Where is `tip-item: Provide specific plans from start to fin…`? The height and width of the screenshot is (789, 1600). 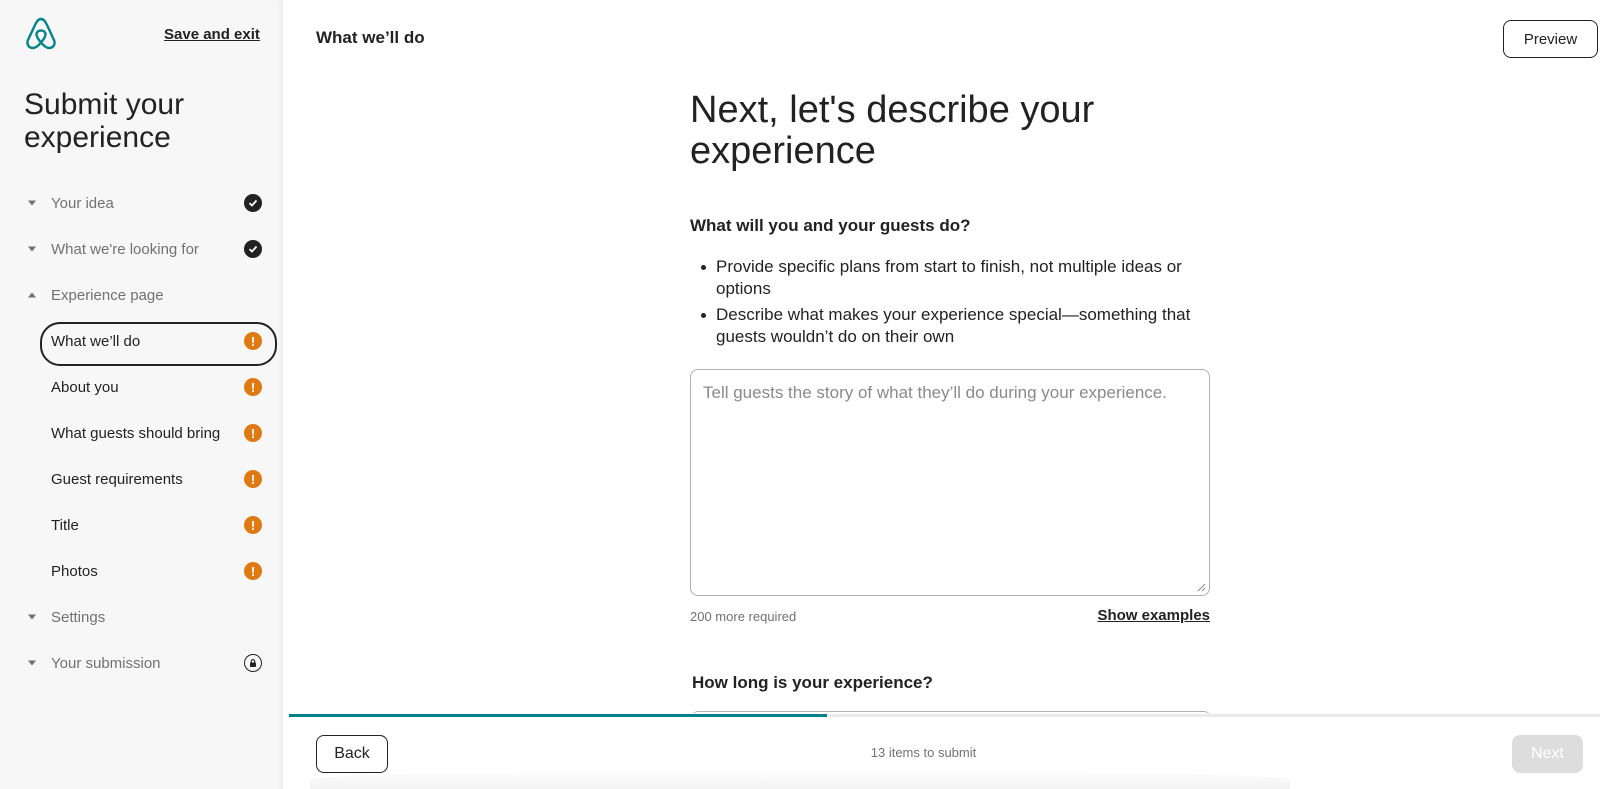 tip-item: Provide specific plans from start to fin… is located at coordinates (950, 278).